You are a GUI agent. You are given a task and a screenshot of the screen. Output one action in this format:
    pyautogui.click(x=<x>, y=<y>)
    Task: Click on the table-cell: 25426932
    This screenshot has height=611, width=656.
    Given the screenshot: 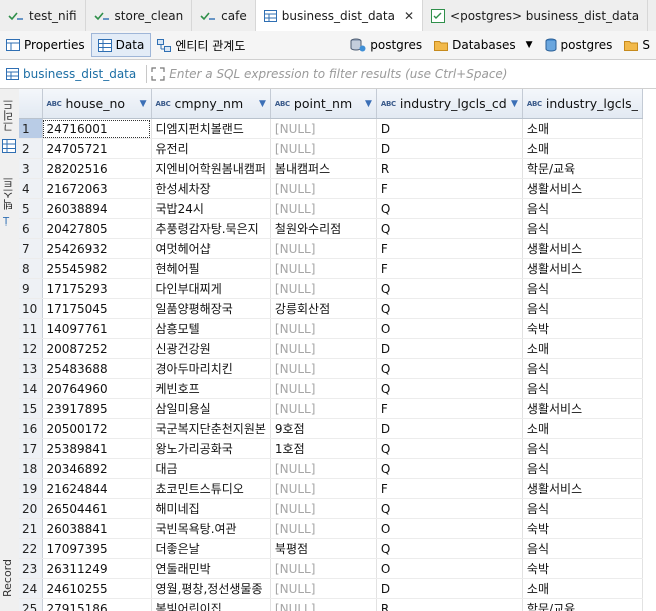 What is the action you would take?
    pyautogui.click(x=97, y=248)
    